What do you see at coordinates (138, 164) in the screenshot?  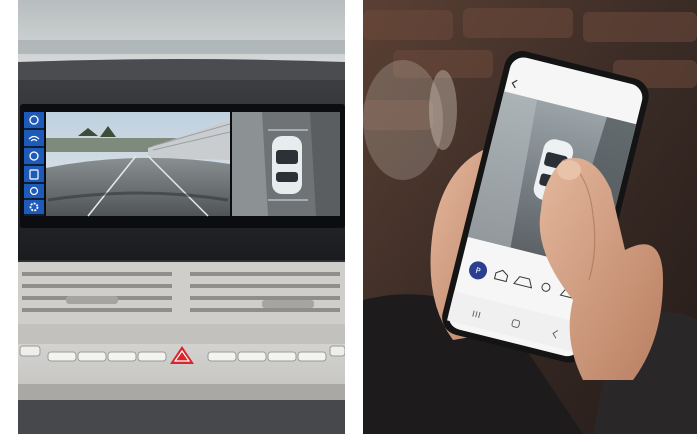 I see `front-camera-view` at bounding box center [138, 164].